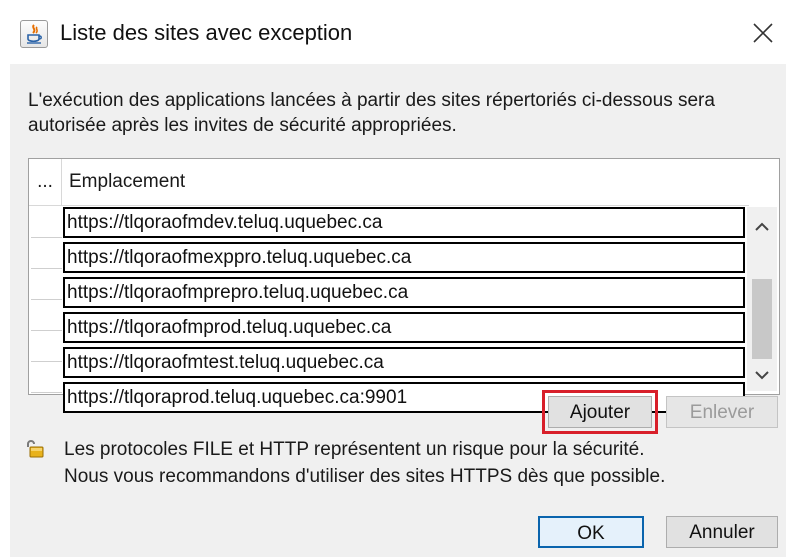 This screenshot has width=786, height=557. Describe the element at coordinates (722, 412) in the screenshot. I see `remove-button: Enlever` at that location.